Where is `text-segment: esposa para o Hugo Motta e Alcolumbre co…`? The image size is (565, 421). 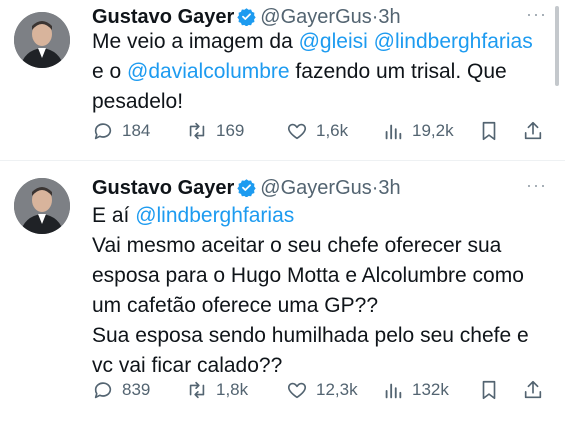
text-segment: esposa para o Hugo Motta e Alcolumbre co… is located at coordinates (308, 275).